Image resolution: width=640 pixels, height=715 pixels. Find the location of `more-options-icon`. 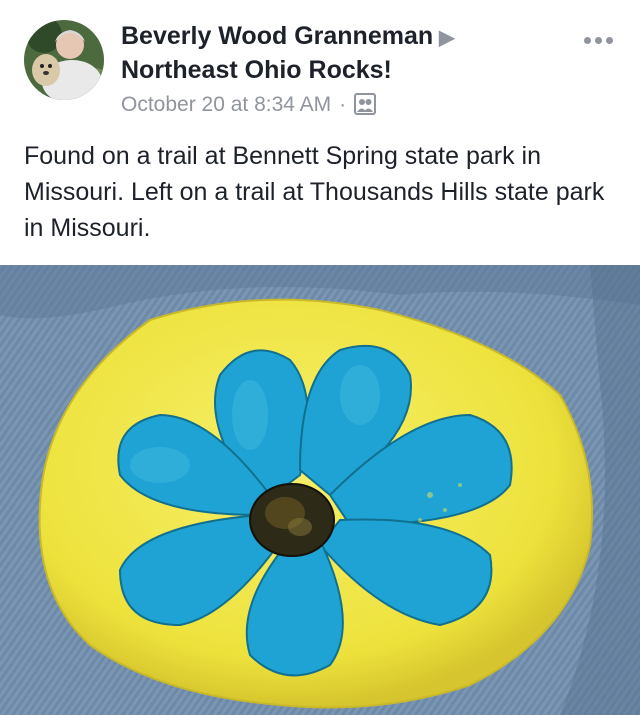

more-options-icon is located at coordinates (598, 40).